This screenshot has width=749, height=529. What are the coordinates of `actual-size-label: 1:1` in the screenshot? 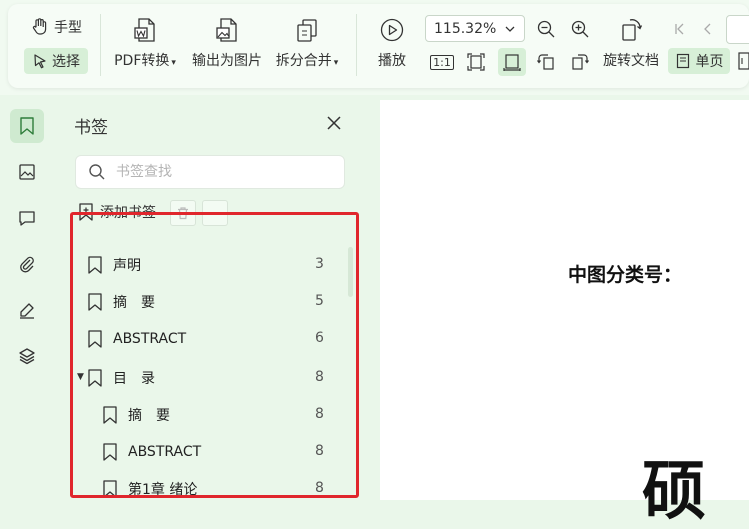 It's located at (442, 62).